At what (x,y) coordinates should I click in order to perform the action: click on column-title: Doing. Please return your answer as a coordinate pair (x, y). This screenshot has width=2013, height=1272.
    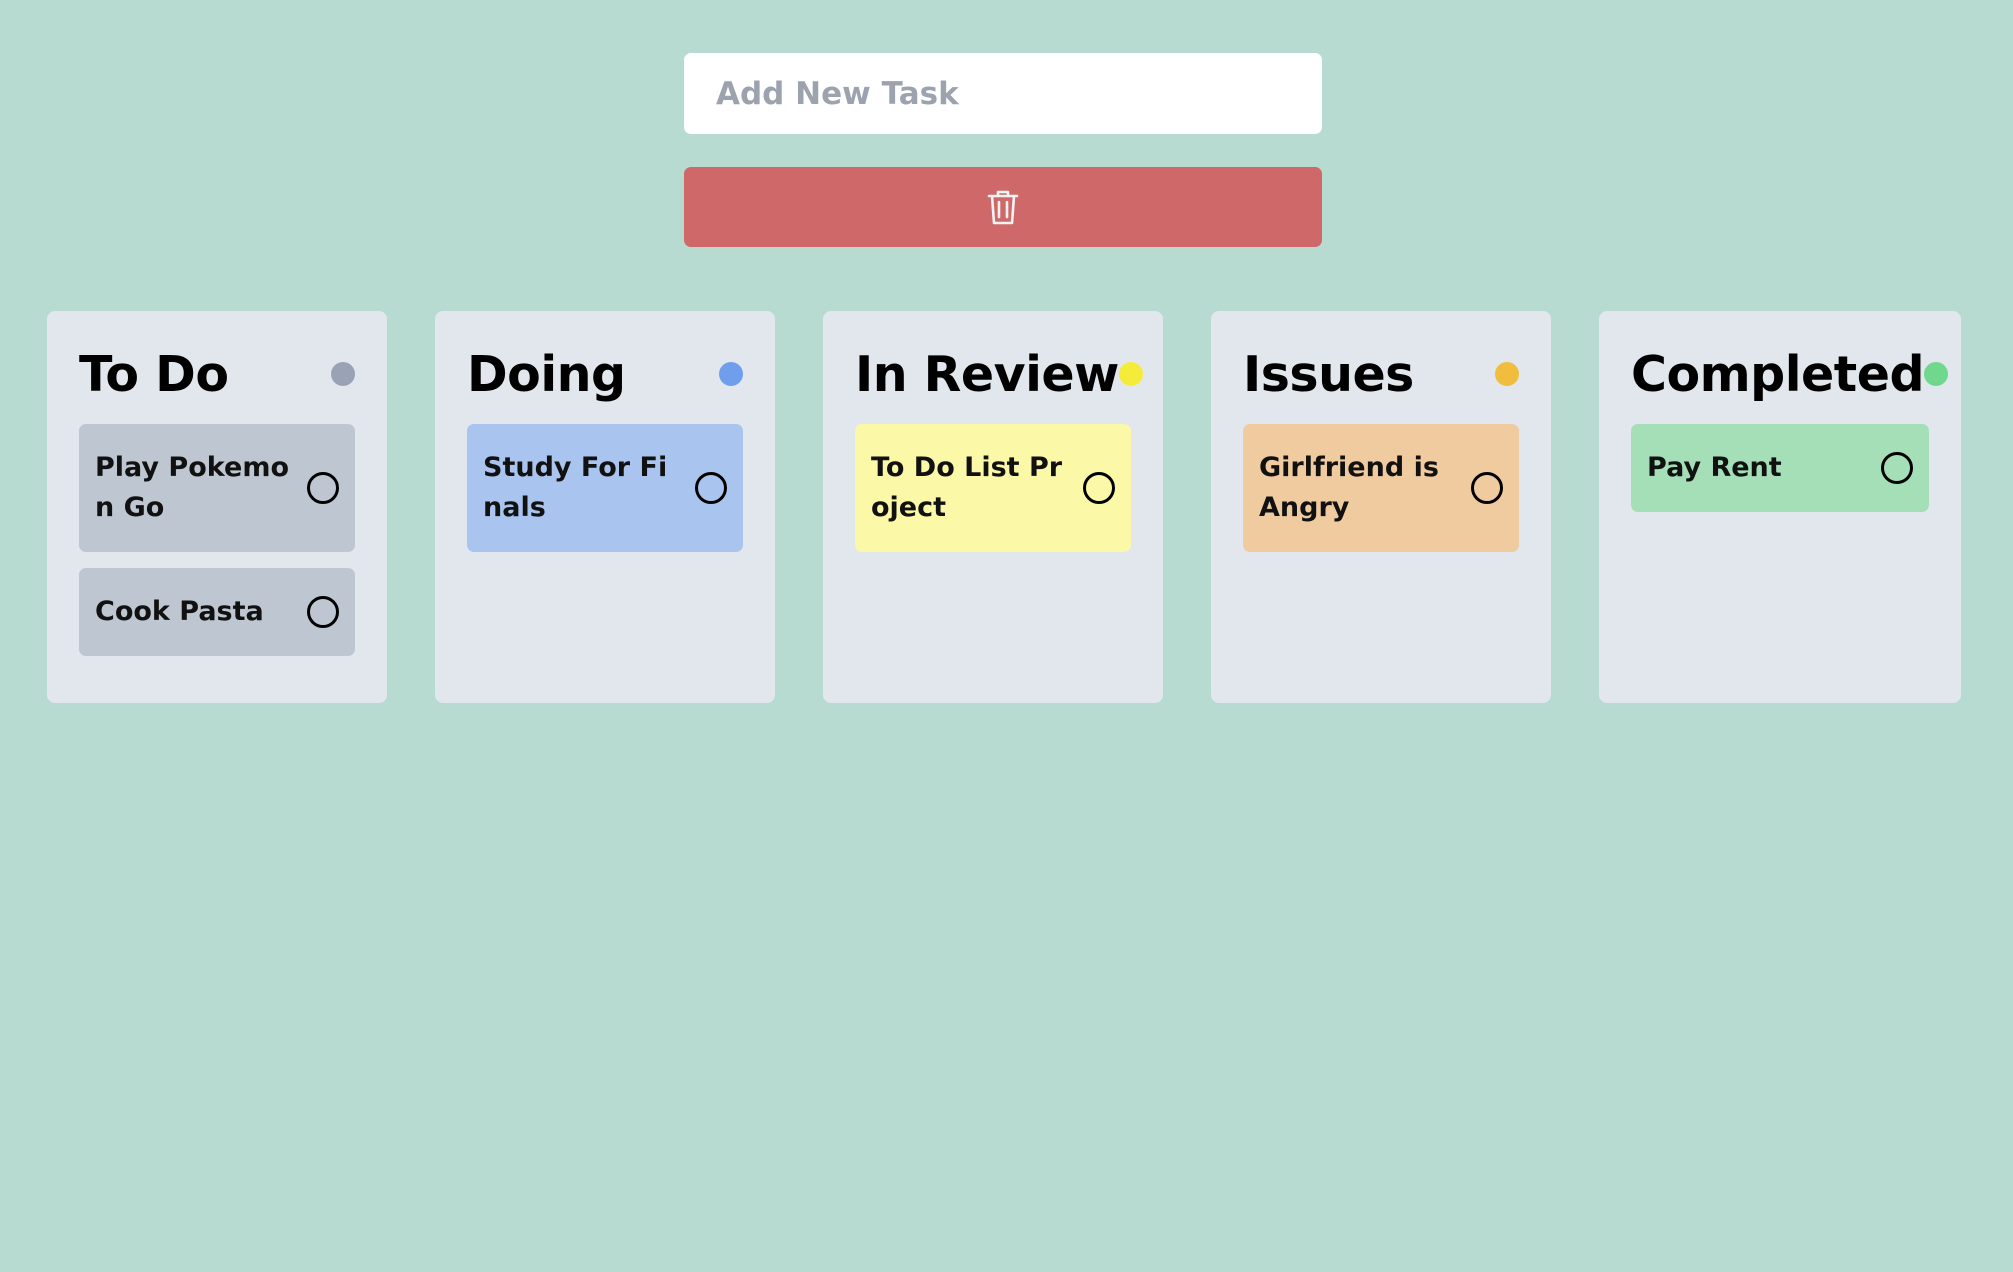
    Looking at the image, I should click on (546, 374).